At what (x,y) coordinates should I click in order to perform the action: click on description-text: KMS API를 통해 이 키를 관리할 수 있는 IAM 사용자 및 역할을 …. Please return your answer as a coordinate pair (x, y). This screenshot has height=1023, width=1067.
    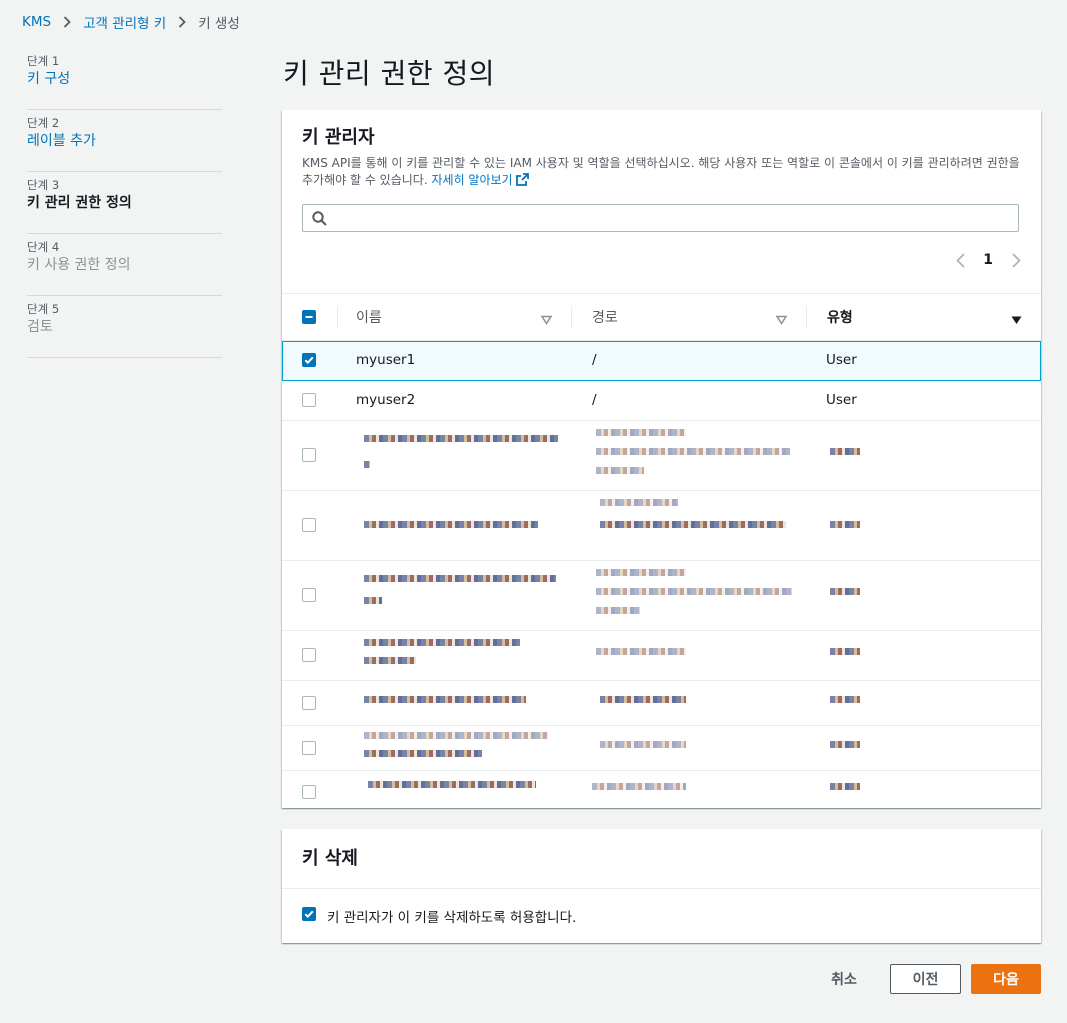
    Looking at the image, I should click on (661, 171).